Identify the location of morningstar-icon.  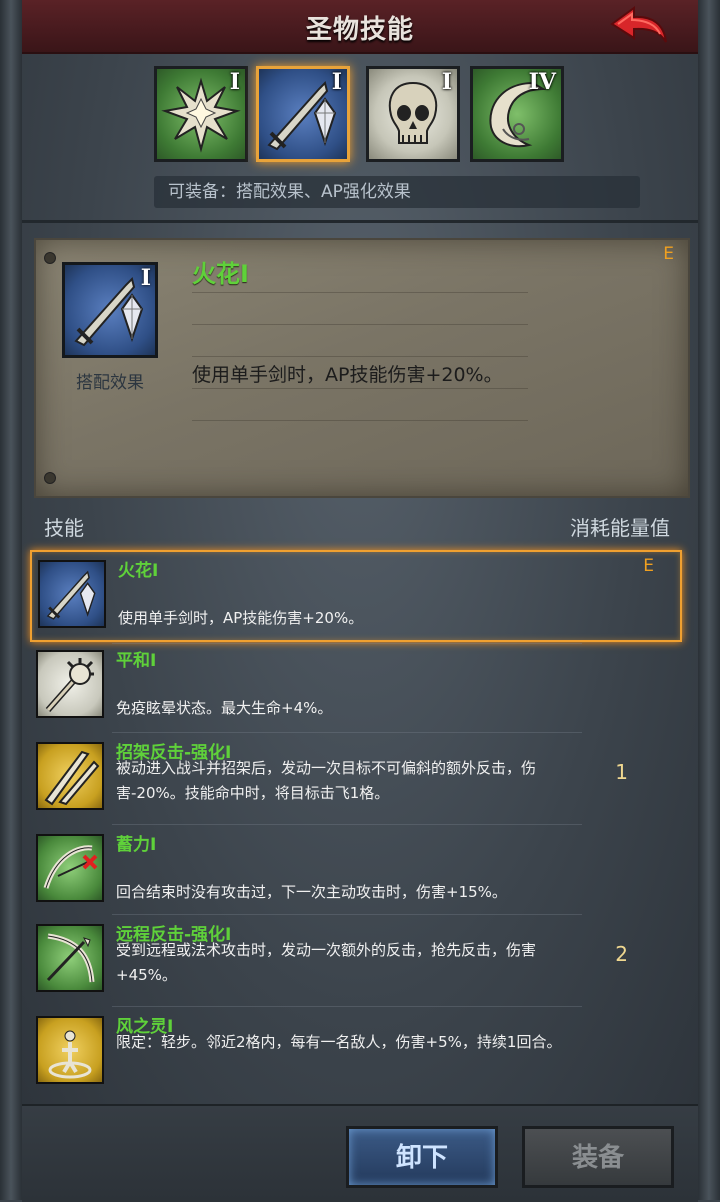
(70, 684).